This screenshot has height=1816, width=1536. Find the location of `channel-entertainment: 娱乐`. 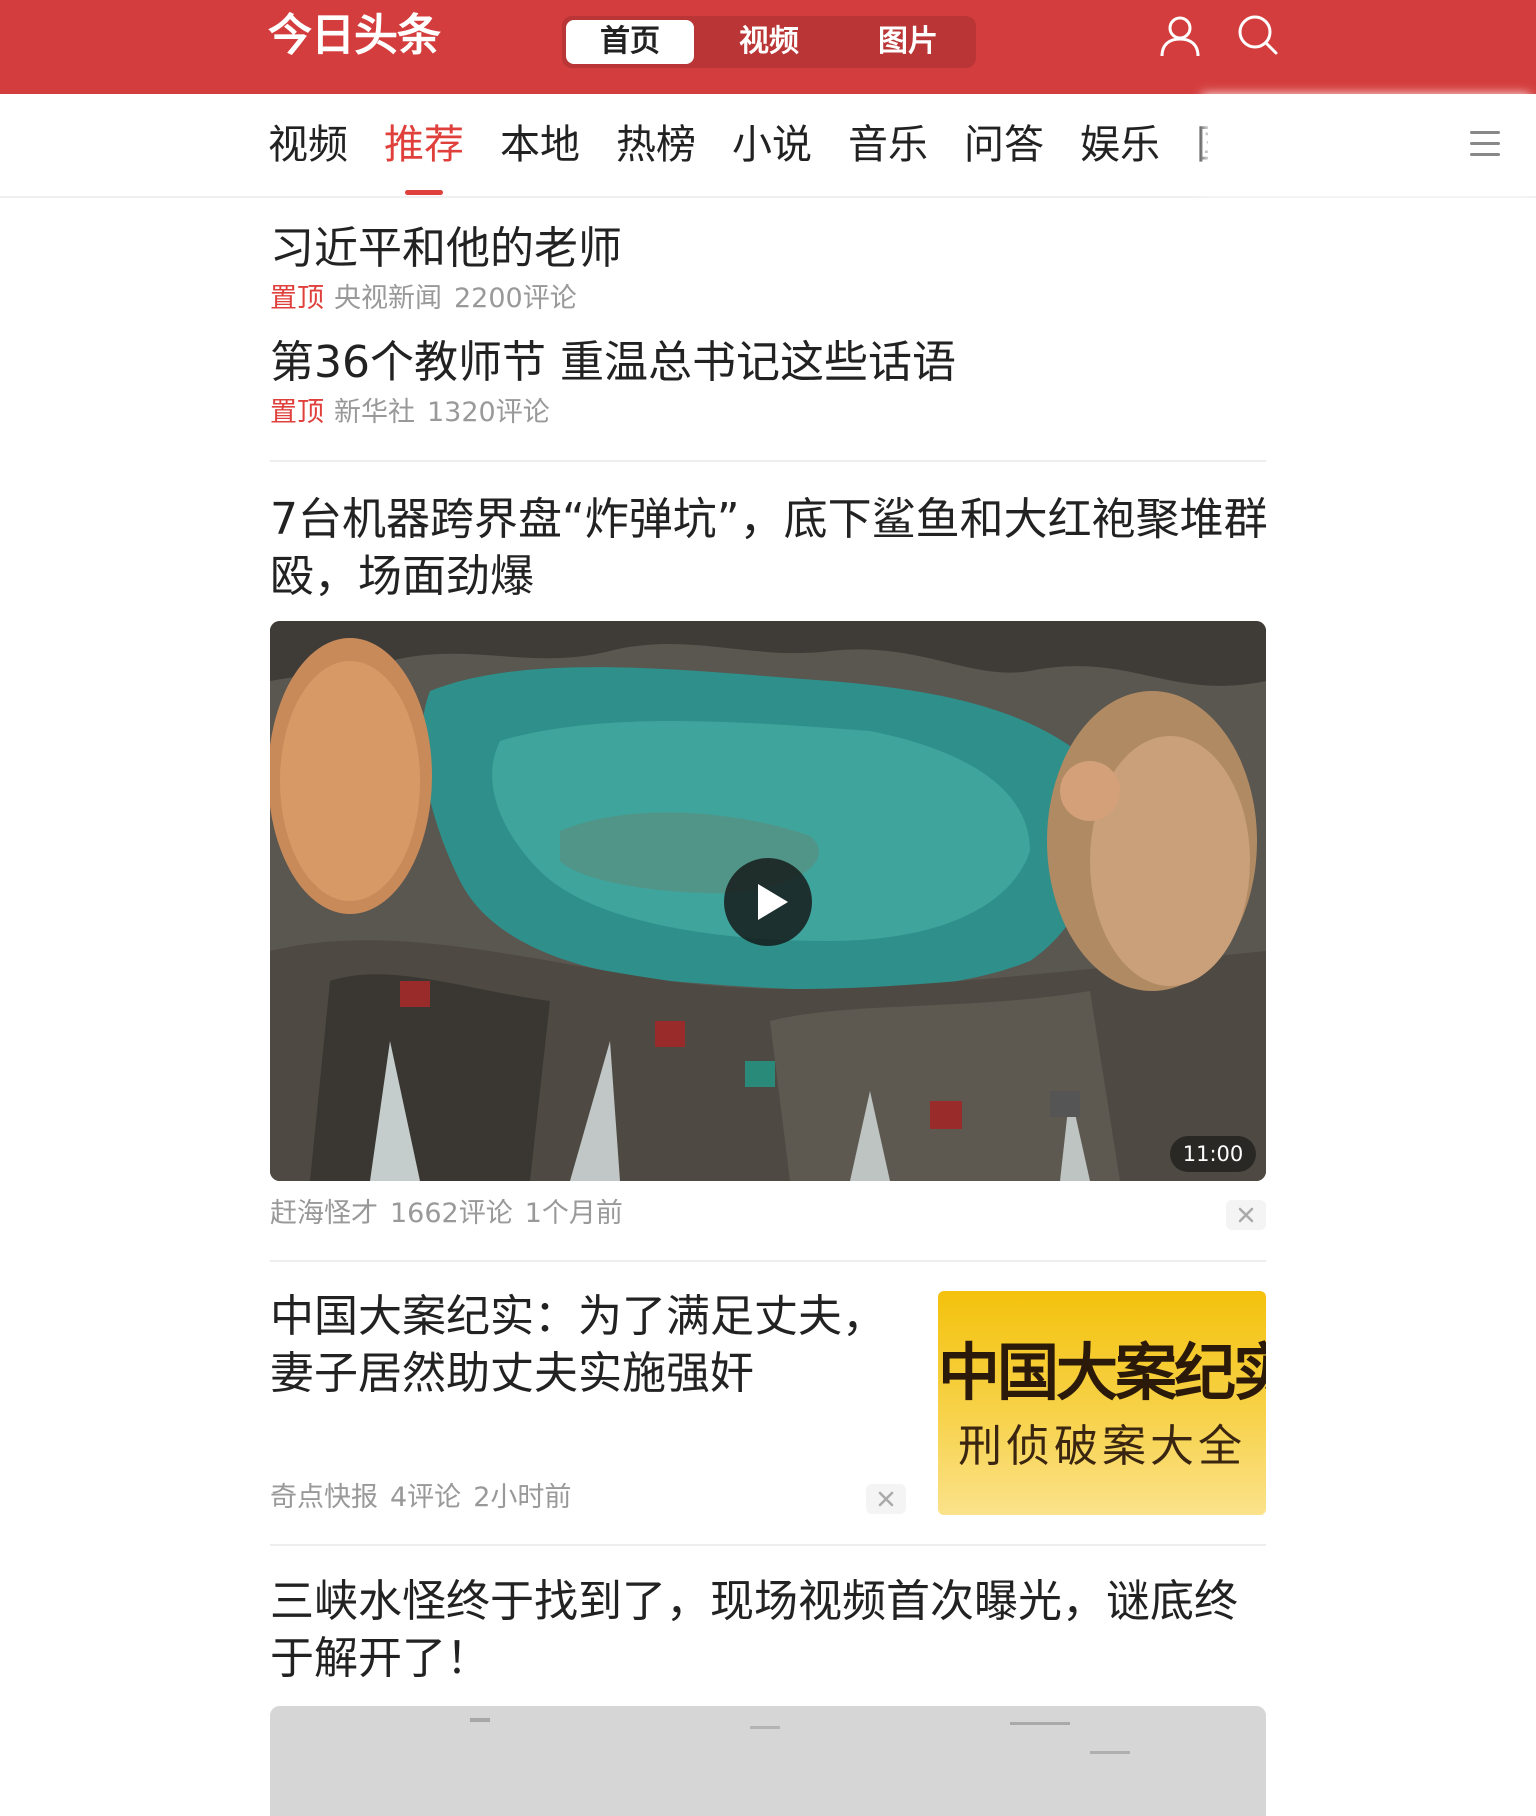

channel-entertainment: 娱乐 is located at coordinates (1120, 145).